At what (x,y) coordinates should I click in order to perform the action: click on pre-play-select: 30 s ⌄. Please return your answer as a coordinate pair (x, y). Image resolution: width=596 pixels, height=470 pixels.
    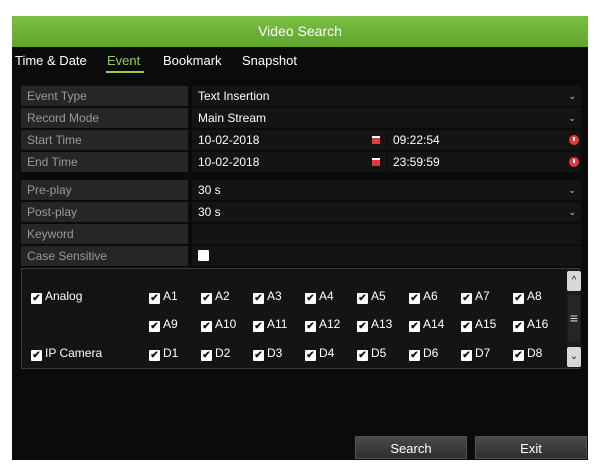
    Looking at the image, I should click on (386, 190).